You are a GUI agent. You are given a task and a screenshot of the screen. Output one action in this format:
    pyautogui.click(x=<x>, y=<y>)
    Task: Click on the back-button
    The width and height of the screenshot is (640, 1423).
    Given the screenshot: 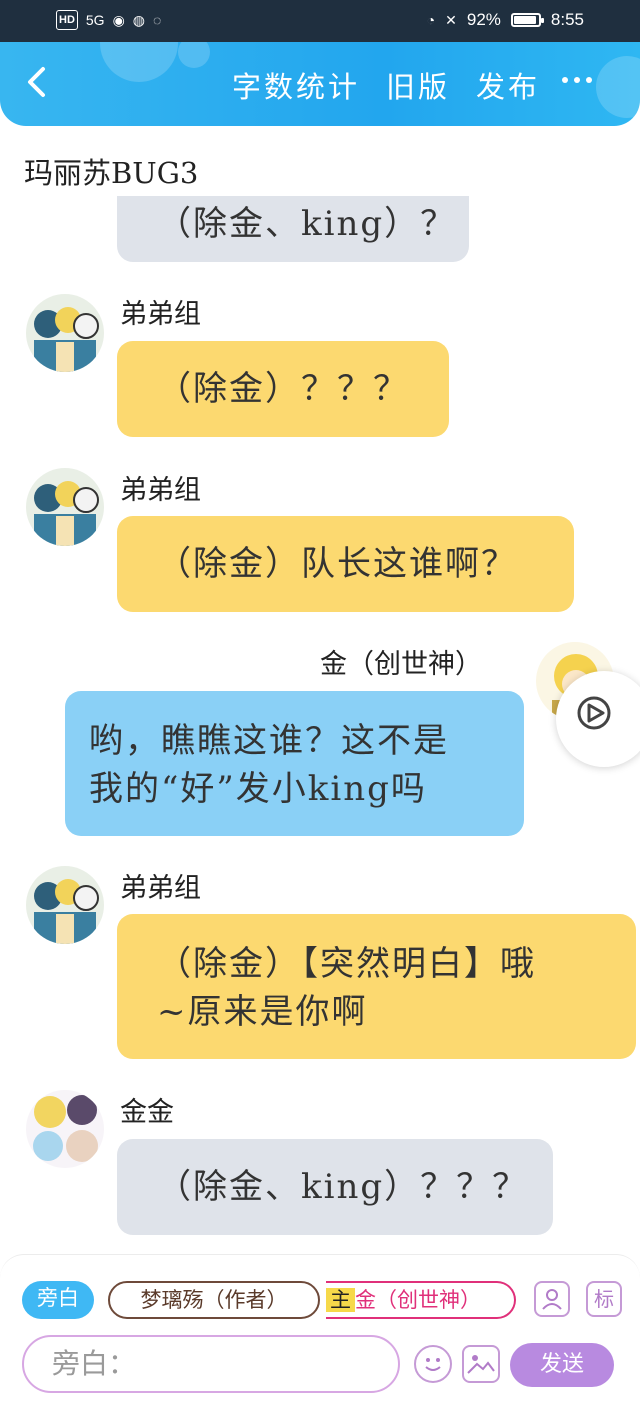 What is the action you would take?
    pyautogui.click(x=38, y=82)
    